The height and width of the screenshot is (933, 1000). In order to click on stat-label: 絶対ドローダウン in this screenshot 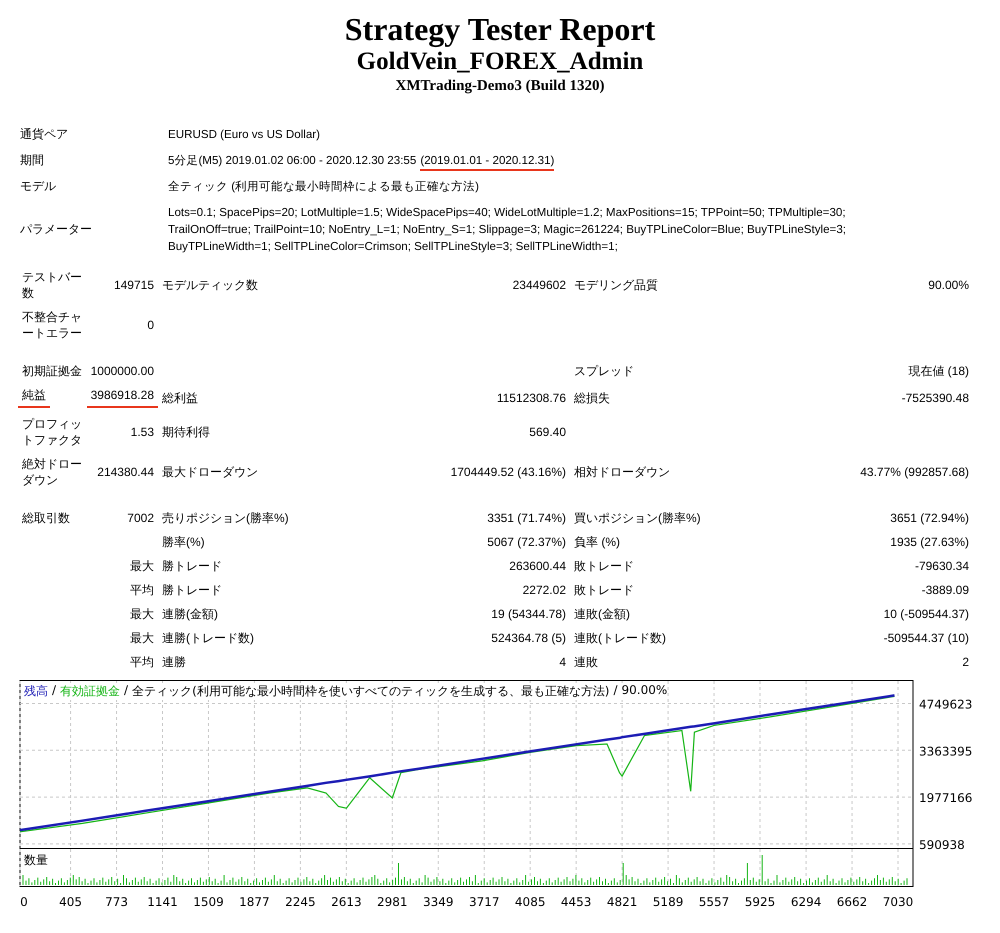, I will do `click(52, 472)`.